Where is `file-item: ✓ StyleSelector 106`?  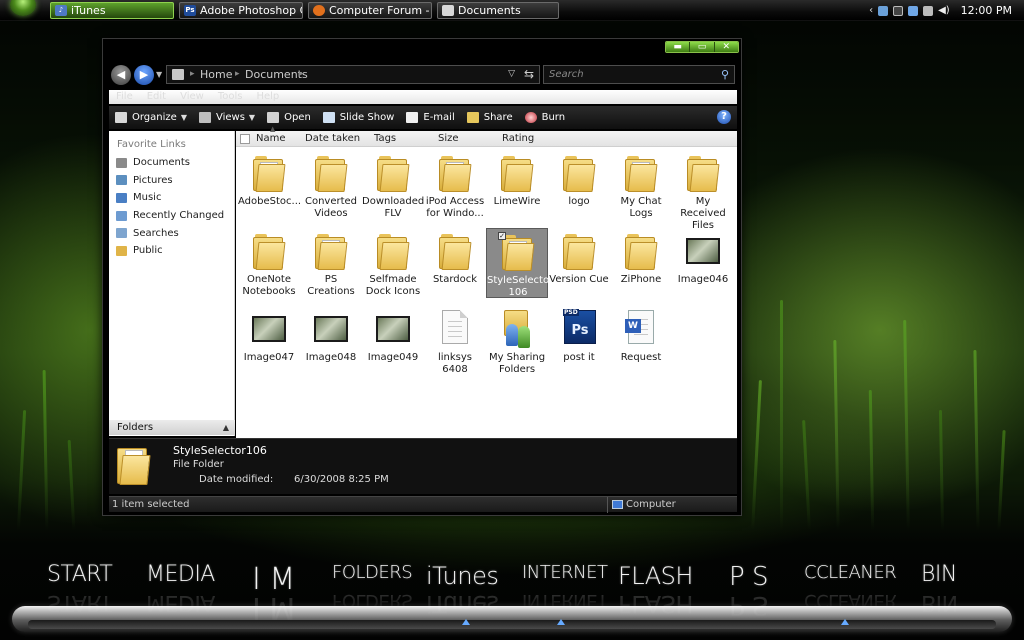 file-item: ✓ StyleSelector 106 is located at coordinates (519, 263).